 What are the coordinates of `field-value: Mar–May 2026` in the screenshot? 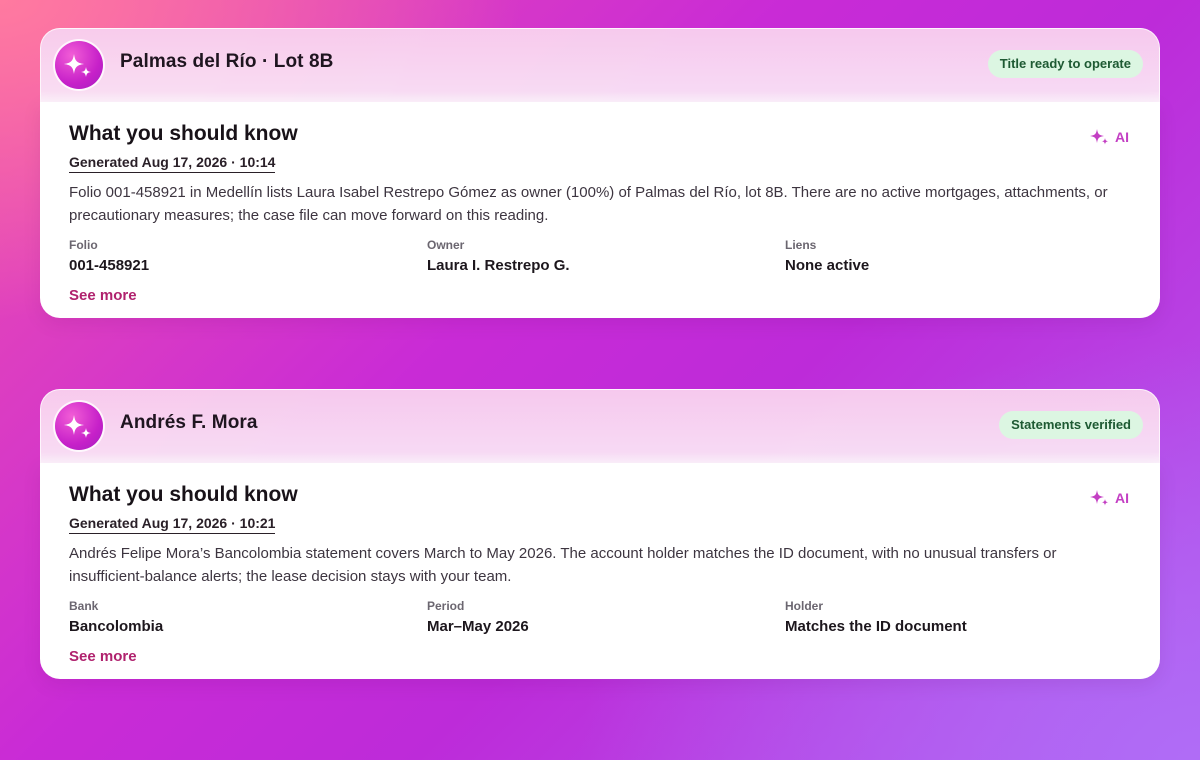 It's located at (478, 626).